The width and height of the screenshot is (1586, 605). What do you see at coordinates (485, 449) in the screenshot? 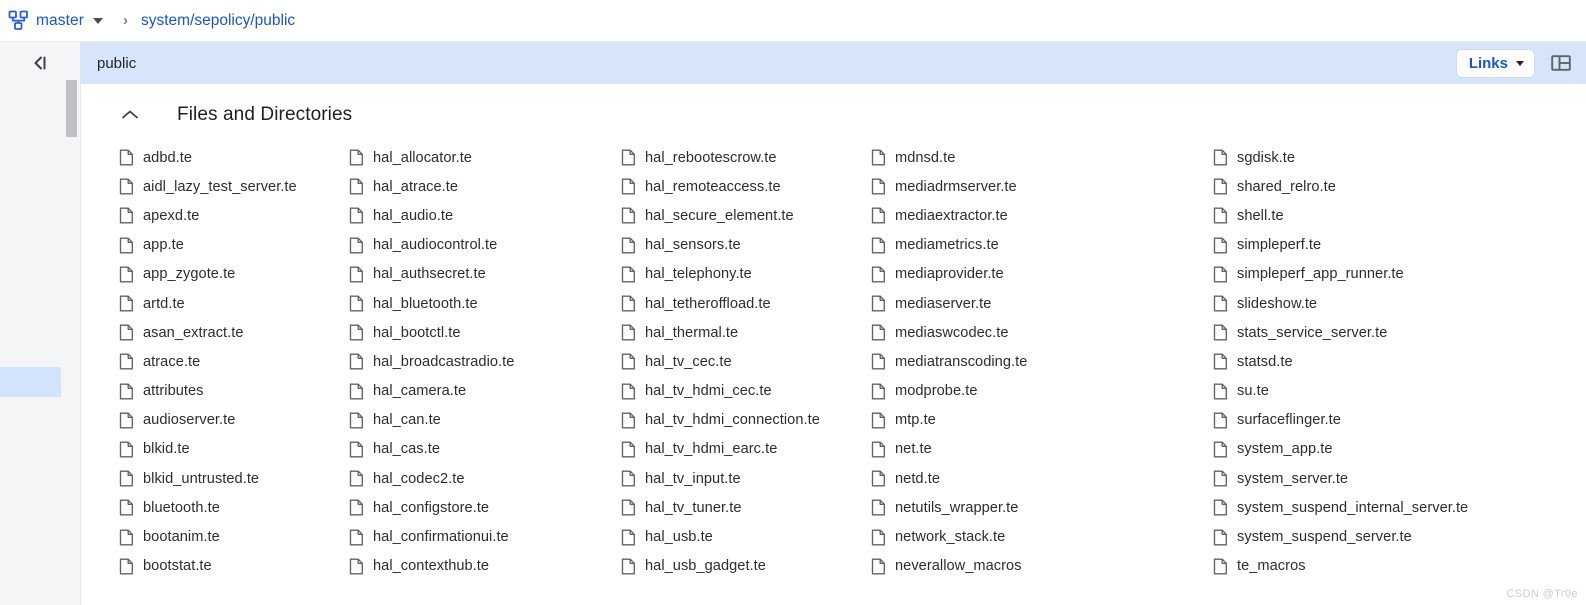
I see `file-list-item: hal_cas.te` at bounding box center [485, 449].